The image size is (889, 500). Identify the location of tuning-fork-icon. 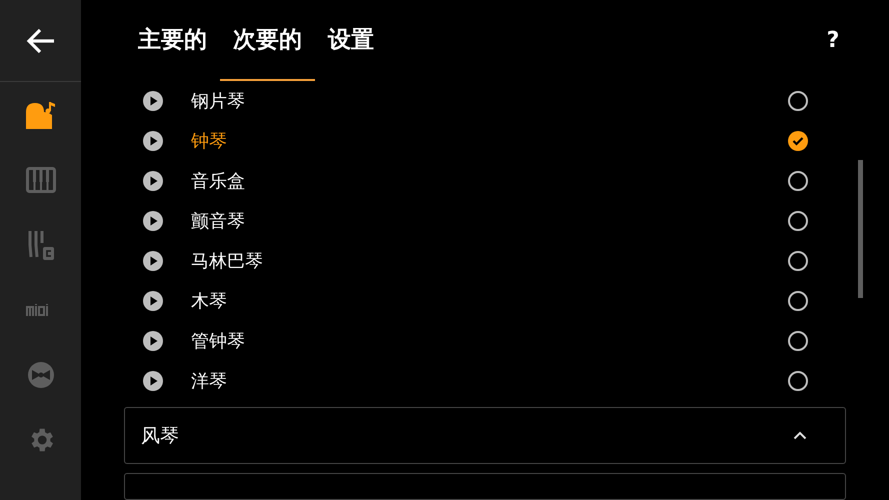
(40, 244).